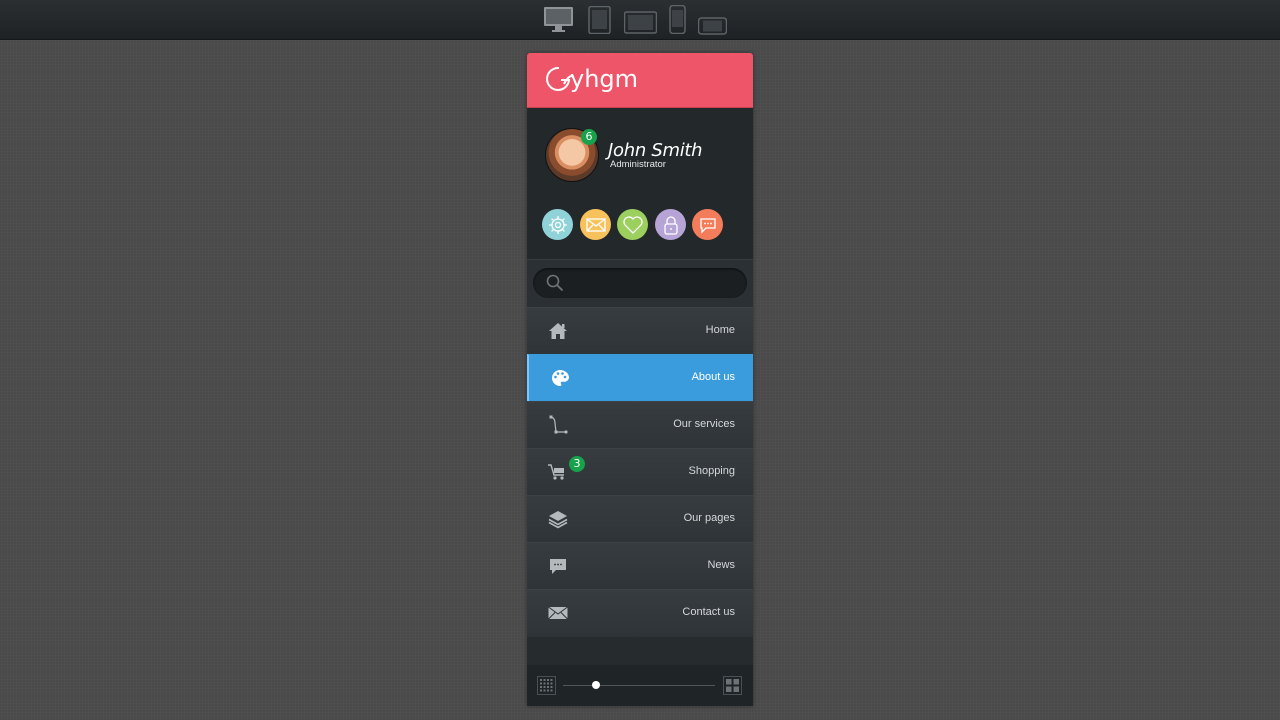  I want to click on device-toolbar, so click(640, 20).